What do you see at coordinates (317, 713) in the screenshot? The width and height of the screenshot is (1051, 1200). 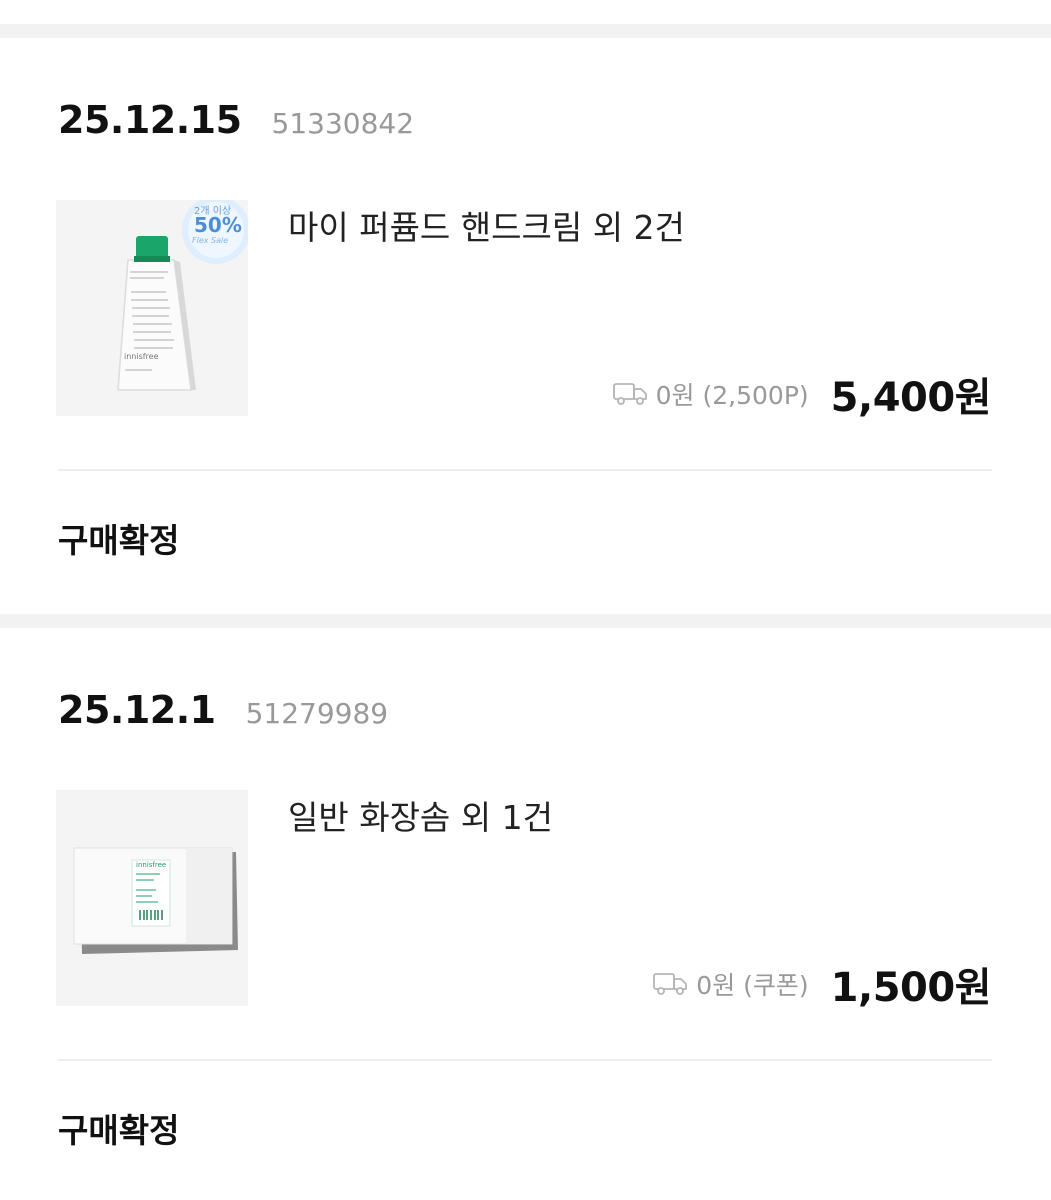 I see `order-number: 51279989` at bounding box center [317, 713].